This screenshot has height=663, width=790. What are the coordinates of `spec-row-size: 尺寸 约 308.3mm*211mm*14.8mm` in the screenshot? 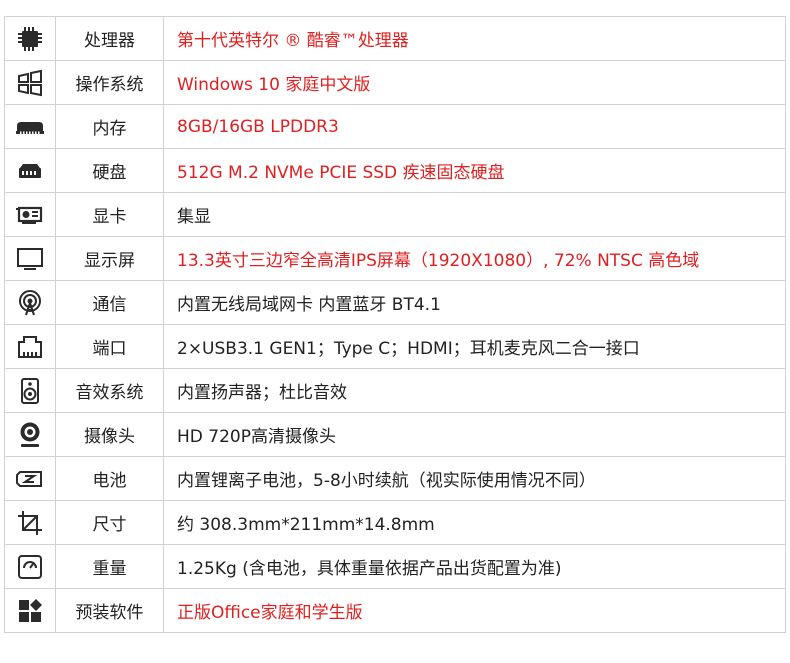 It's located at (395, 522).